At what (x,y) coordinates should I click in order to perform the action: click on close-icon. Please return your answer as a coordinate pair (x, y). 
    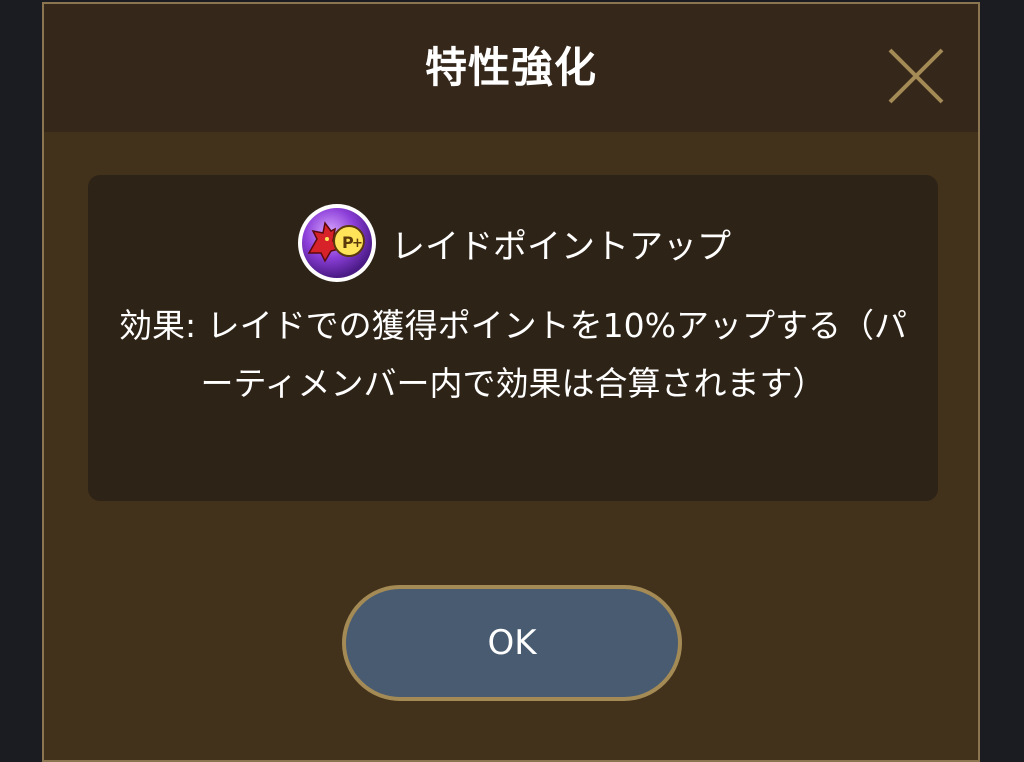
    Looking at the image, I should click on (916, 76).